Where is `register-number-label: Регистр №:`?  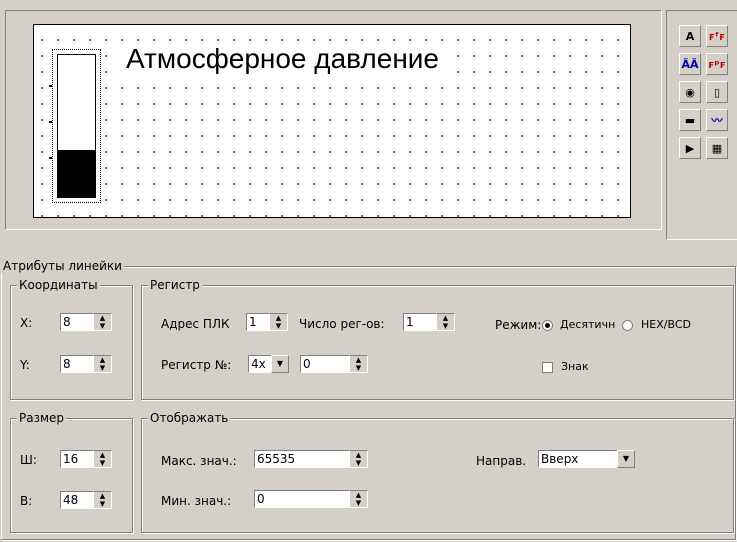
register-number-label: Регистр №: is located at coordinates (196, 365).